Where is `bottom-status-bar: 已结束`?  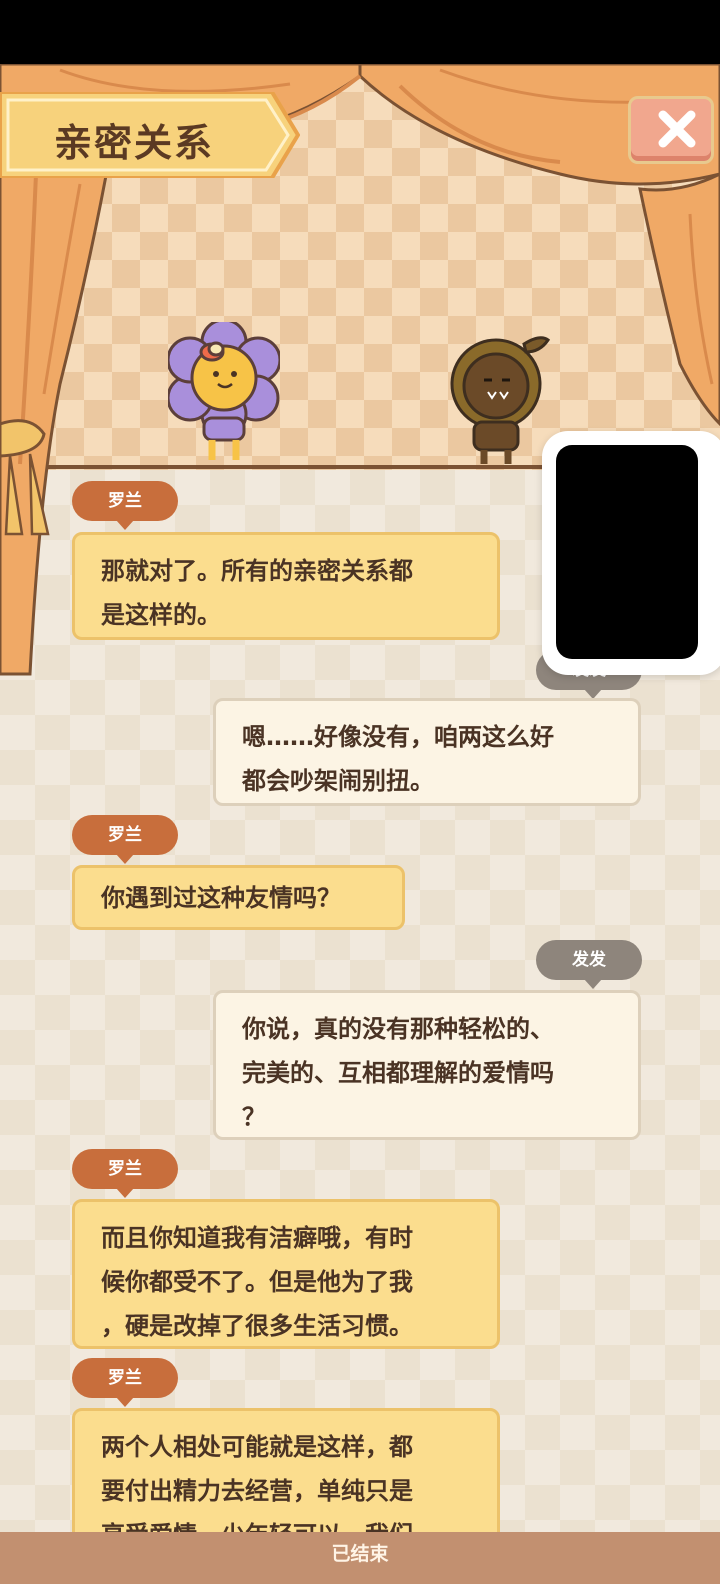
bottom-status-bar: 已结束 is located at coordinates (360, 1558).